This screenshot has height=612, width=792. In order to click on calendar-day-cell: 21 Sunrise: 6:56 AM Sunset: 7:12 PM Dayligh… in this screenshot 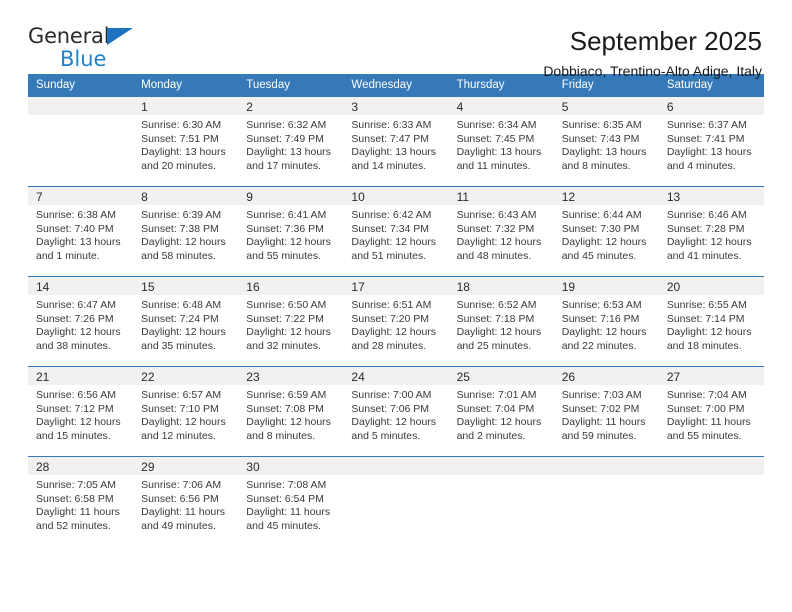, I will do `click(81, 411)`.